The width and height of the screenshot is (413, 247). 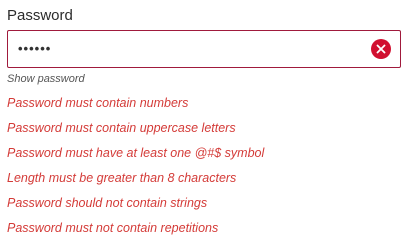 What do you see at coordinates (113, 228) in the screenshot?
I see `validation-error: Password must not contain repetitions` at bounding box center [113, 228].